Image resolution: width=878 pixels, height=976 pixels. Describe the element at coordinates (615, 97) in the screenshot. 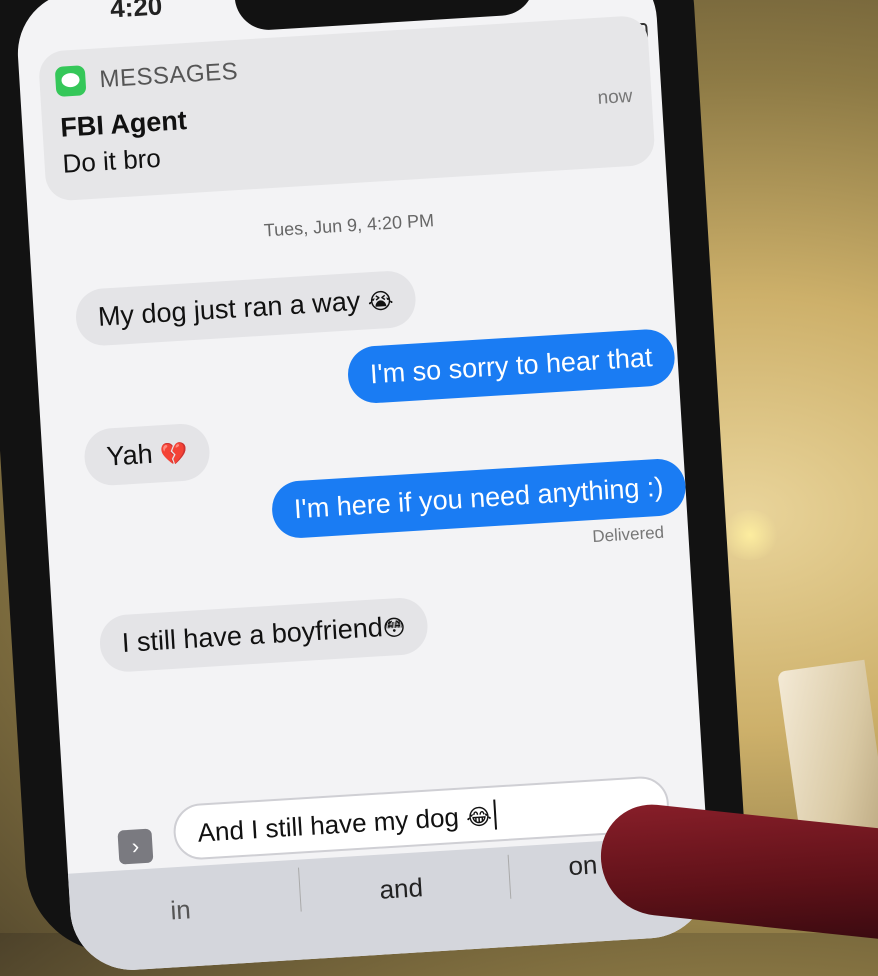

I see `notification-time: now` at that location.